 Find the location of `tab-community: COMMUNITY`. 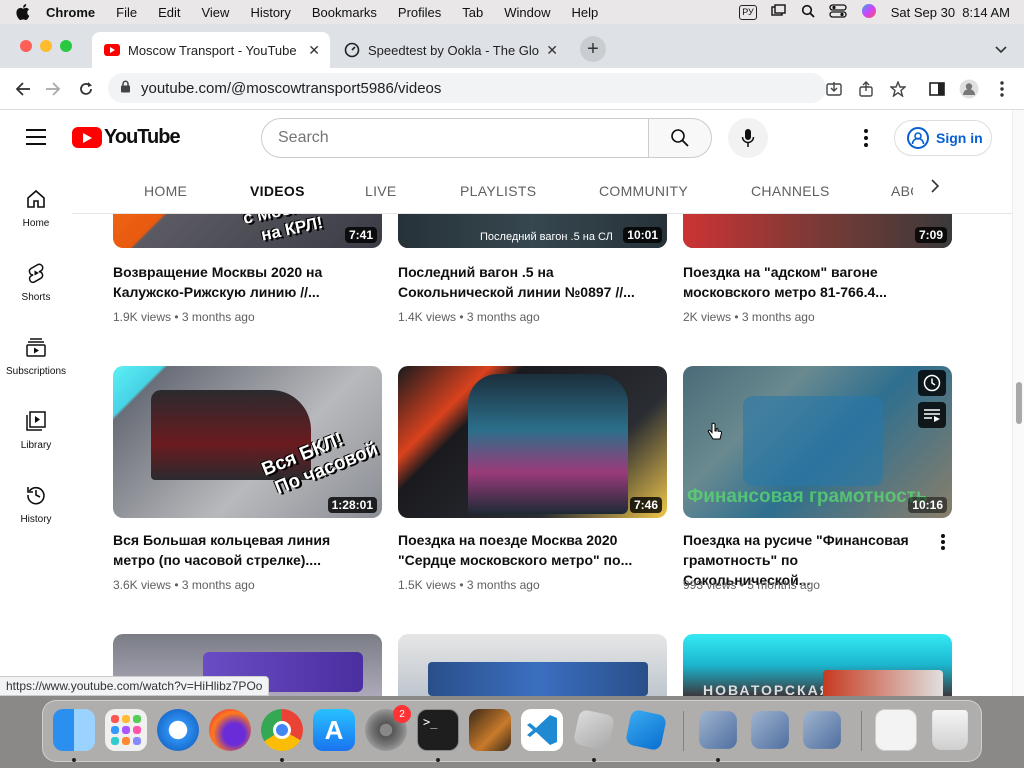

tab-community: COMMUNITY is located at coordinates (643, 191).